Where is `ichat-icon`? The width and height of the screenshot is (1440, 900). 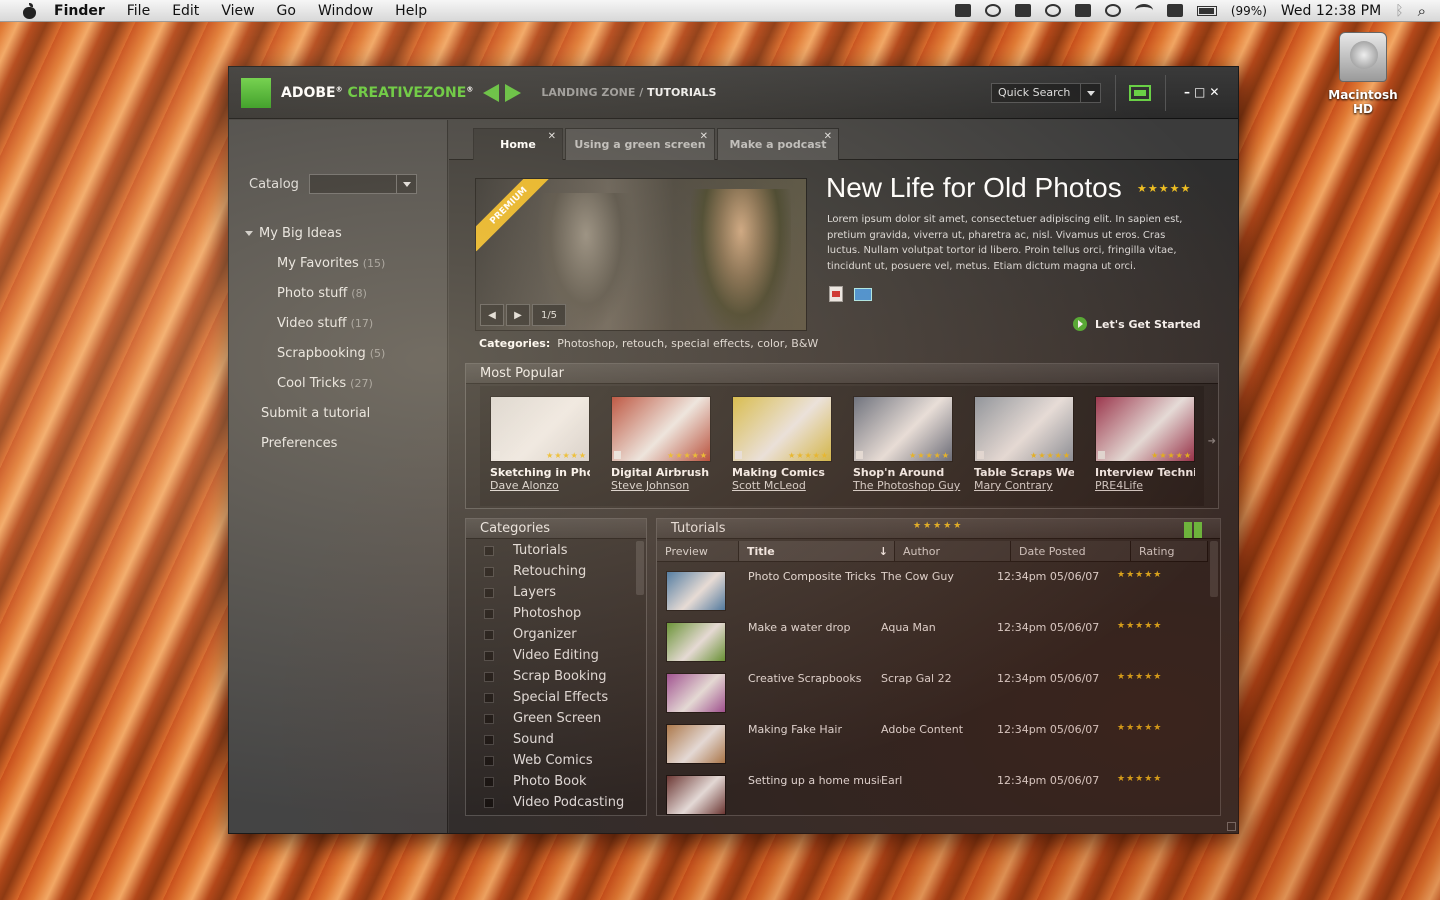
ichat-icon is located at coordinates (1112, 10).